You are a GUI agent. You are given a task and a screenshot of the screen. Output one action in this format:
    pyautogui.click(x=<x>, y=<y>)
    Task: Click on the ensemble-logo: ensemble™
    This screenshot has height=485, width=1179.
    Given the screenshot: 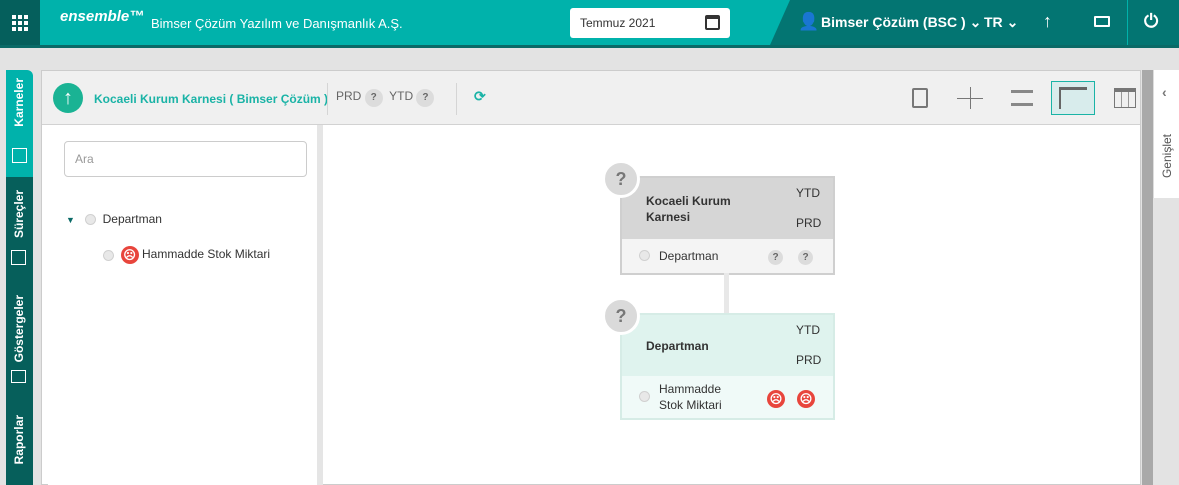 What is the action you would take?
    pyautogui.click(x=102, y=16)
    